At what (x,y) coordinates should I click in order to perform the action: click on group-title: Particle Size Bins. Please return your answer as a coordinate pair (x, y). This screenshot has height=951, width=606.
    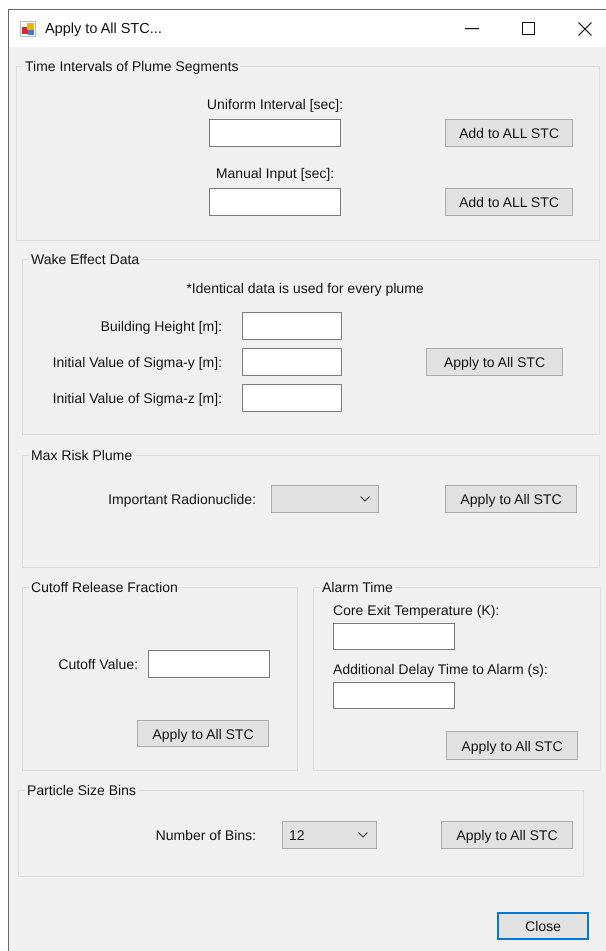
    Looking at the image, I should click on (81, 790).